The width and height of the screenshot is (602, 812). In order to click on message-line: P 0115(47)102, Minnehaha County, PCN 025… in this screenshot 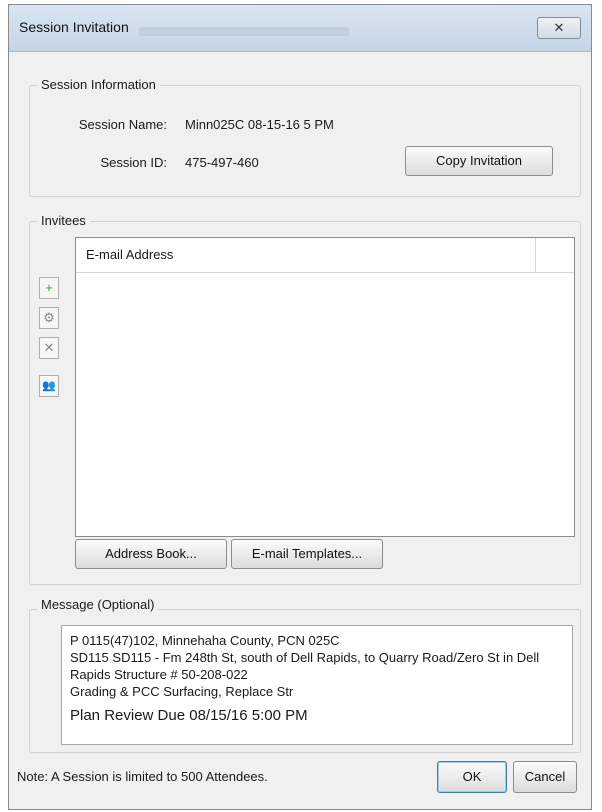, I will do `click(205, 640)`.